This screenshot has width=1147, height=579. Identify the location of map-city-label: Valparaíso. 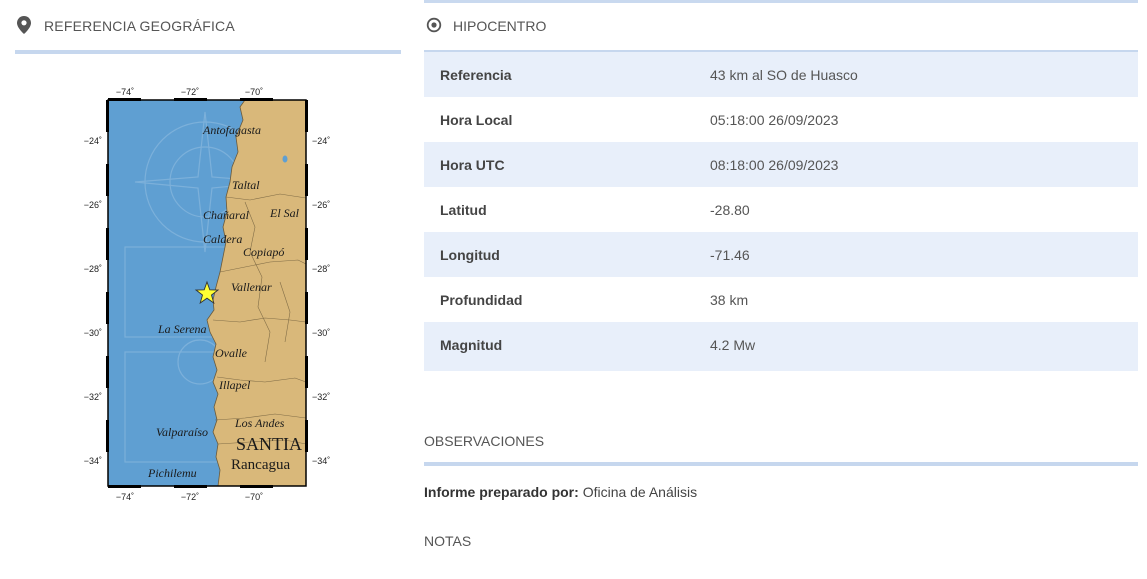
(182, 432).